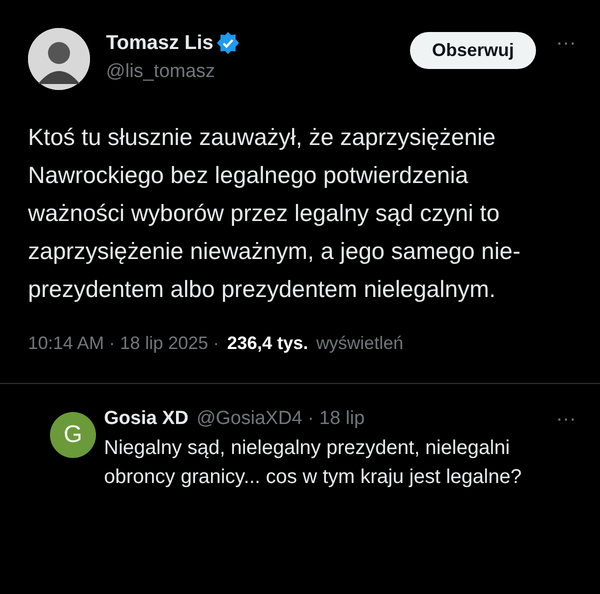  I want to click on views-label: wyświetleń, so click(360, 343).